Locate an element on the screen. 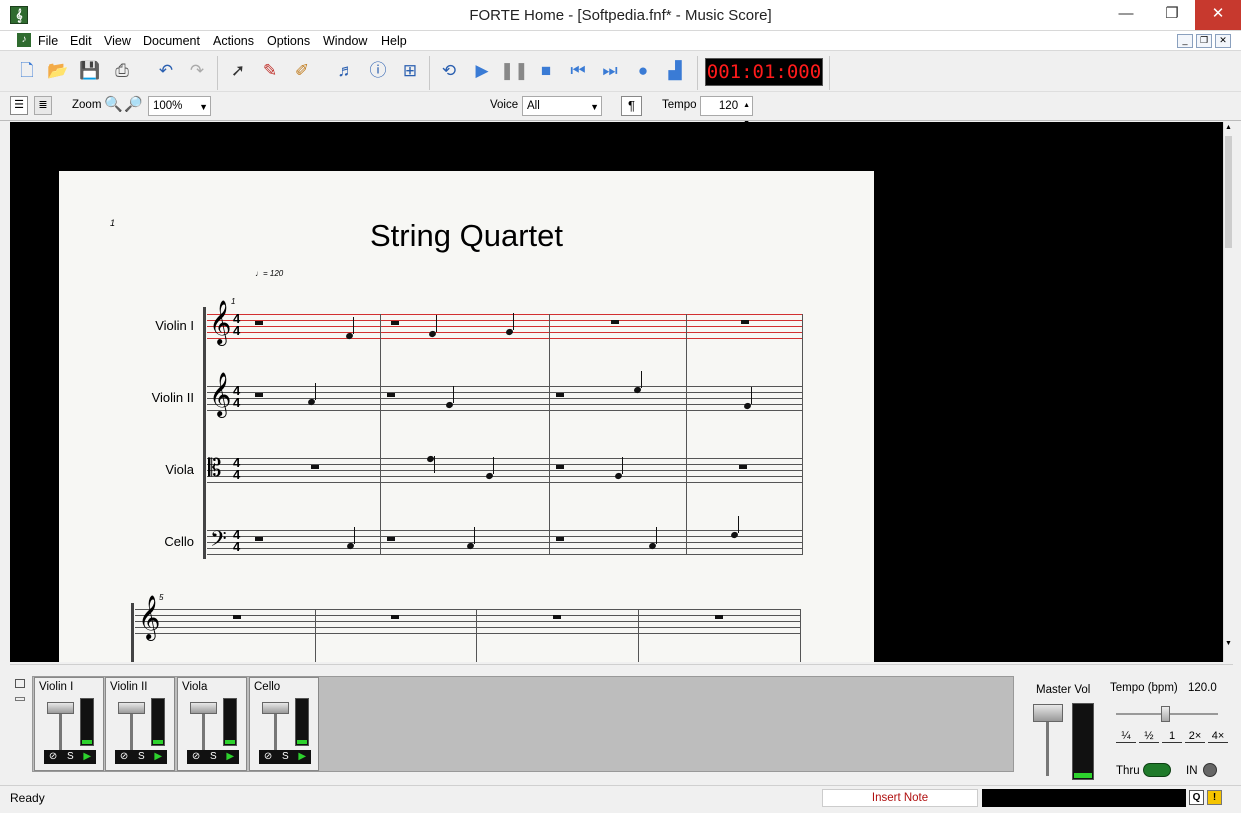 The width and height of the screenshot is (1241, 813). scroll-up-icon: ▲ is located at coordinates (1228, 127).